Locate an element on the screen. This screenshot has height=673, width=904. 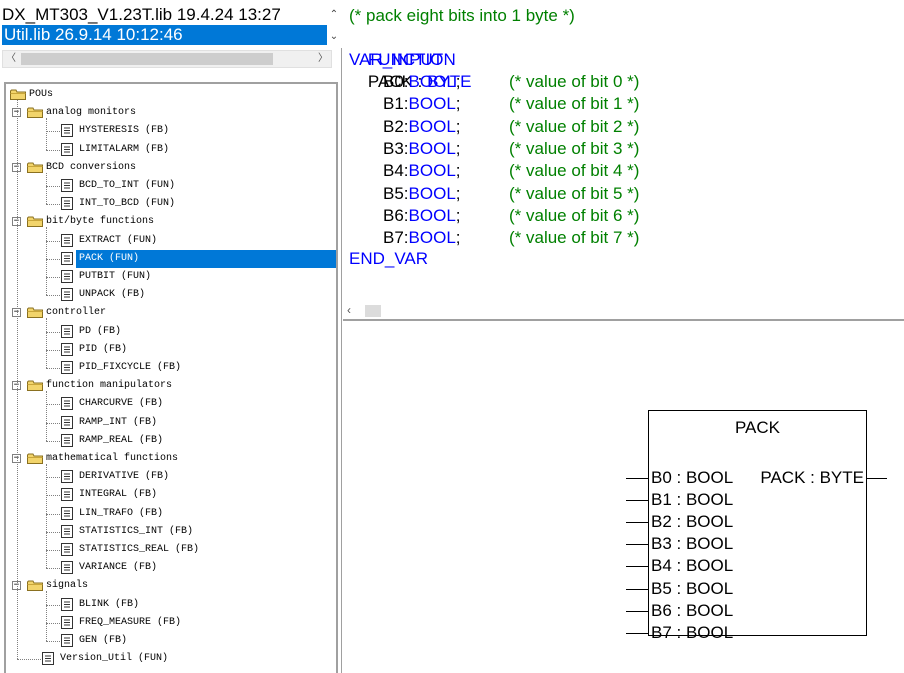
tree-folder: − bit/byte functions is located at coordinates (171, 222).